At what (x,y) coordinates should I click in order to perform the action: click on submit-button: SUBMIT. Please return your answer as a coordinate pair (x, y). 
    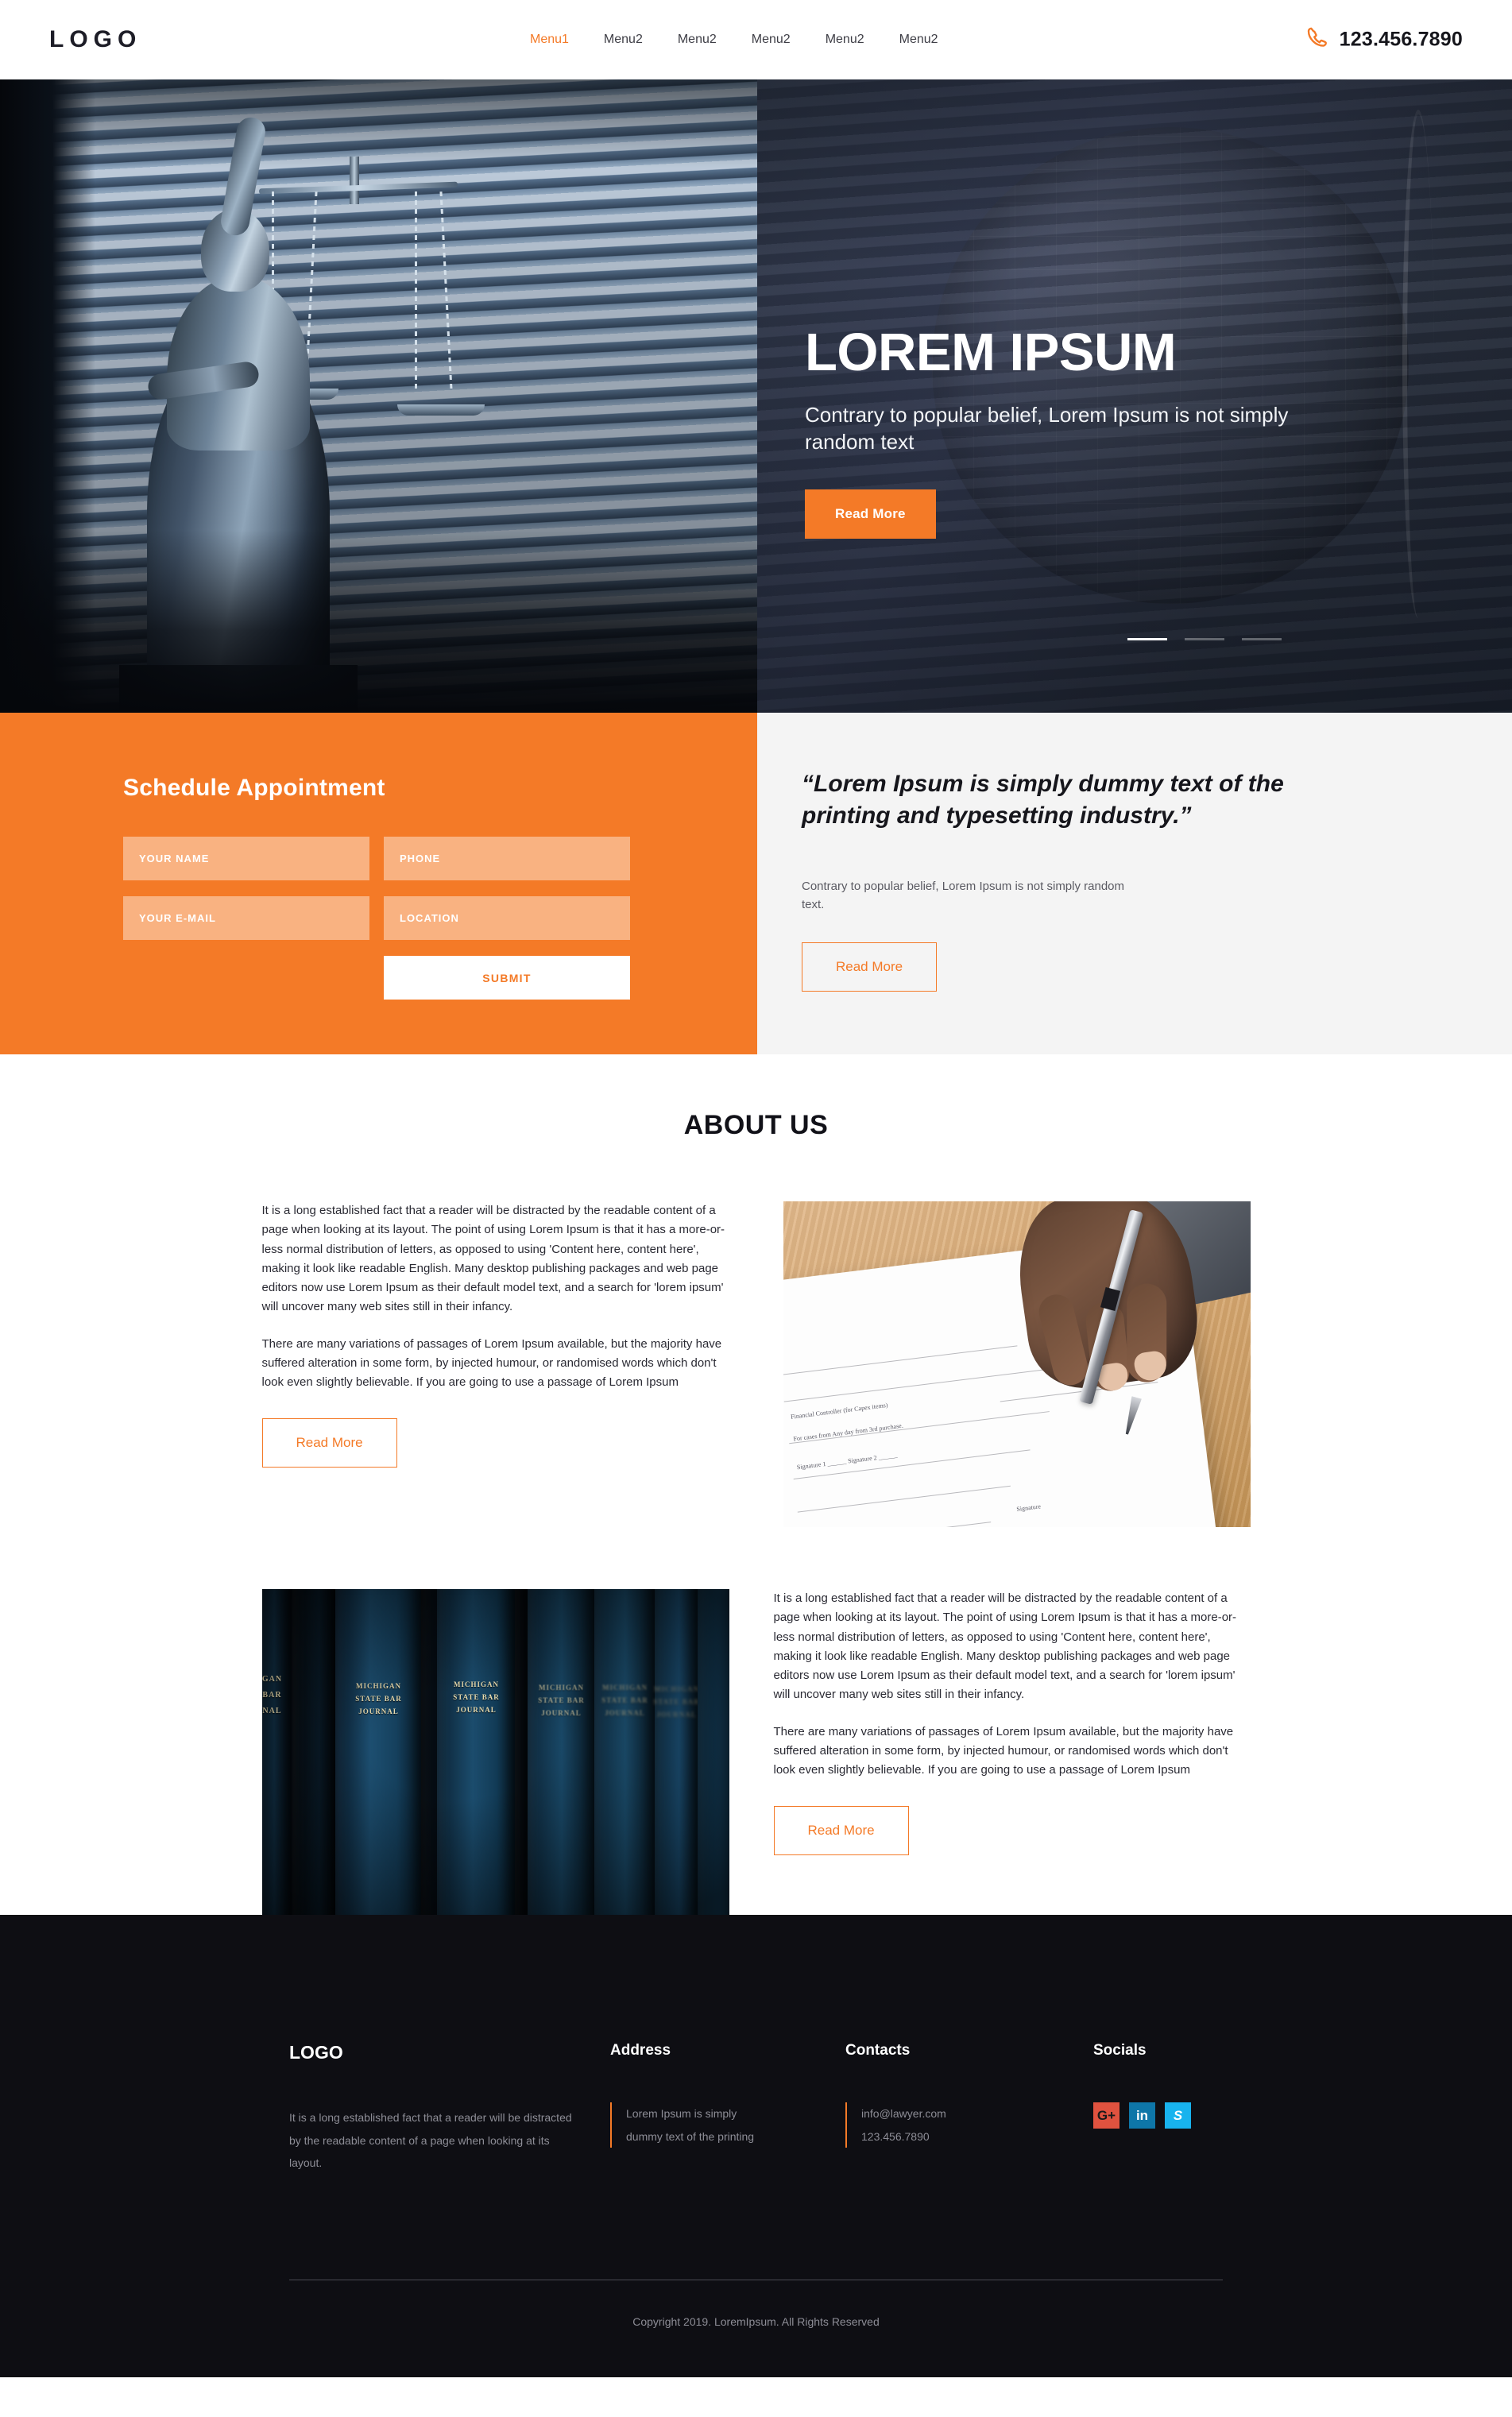
    Looking at the image, I should click on (507, 978).